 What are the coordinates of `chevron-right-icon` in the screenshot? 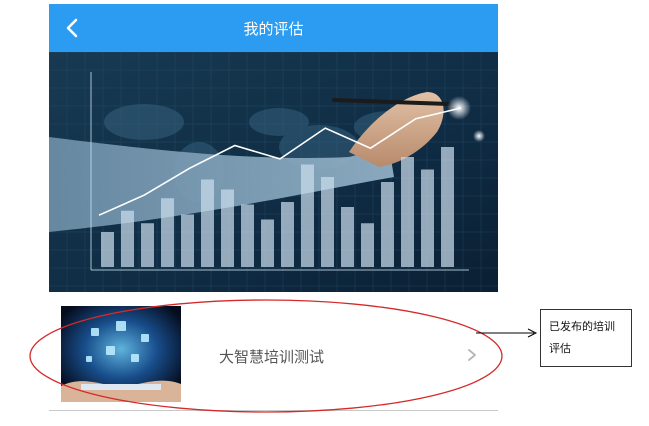 It's located at (472, 355).